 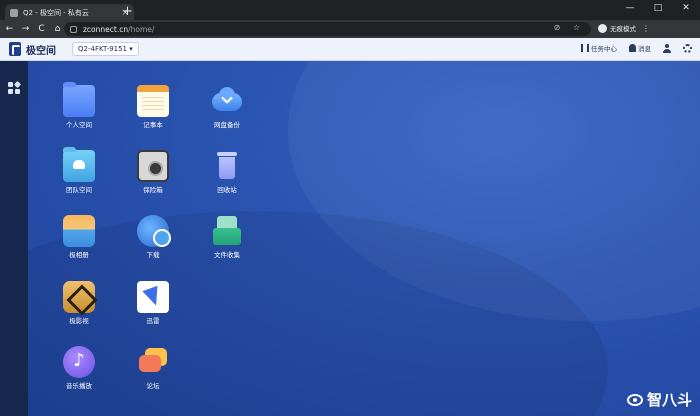 What do you see at coordinates (106, 29) in the screenshot?
I see `url-host: zconnect.cn` at bounding box center [106, 29].